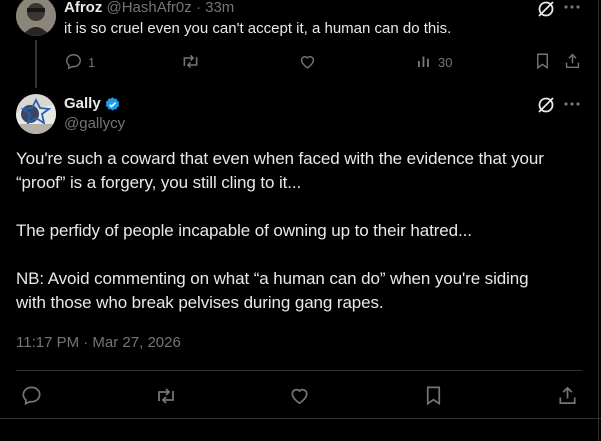  Describe the element at coordinates (36, 114) in the screenshot. I see `main-author-avatar` at that location.